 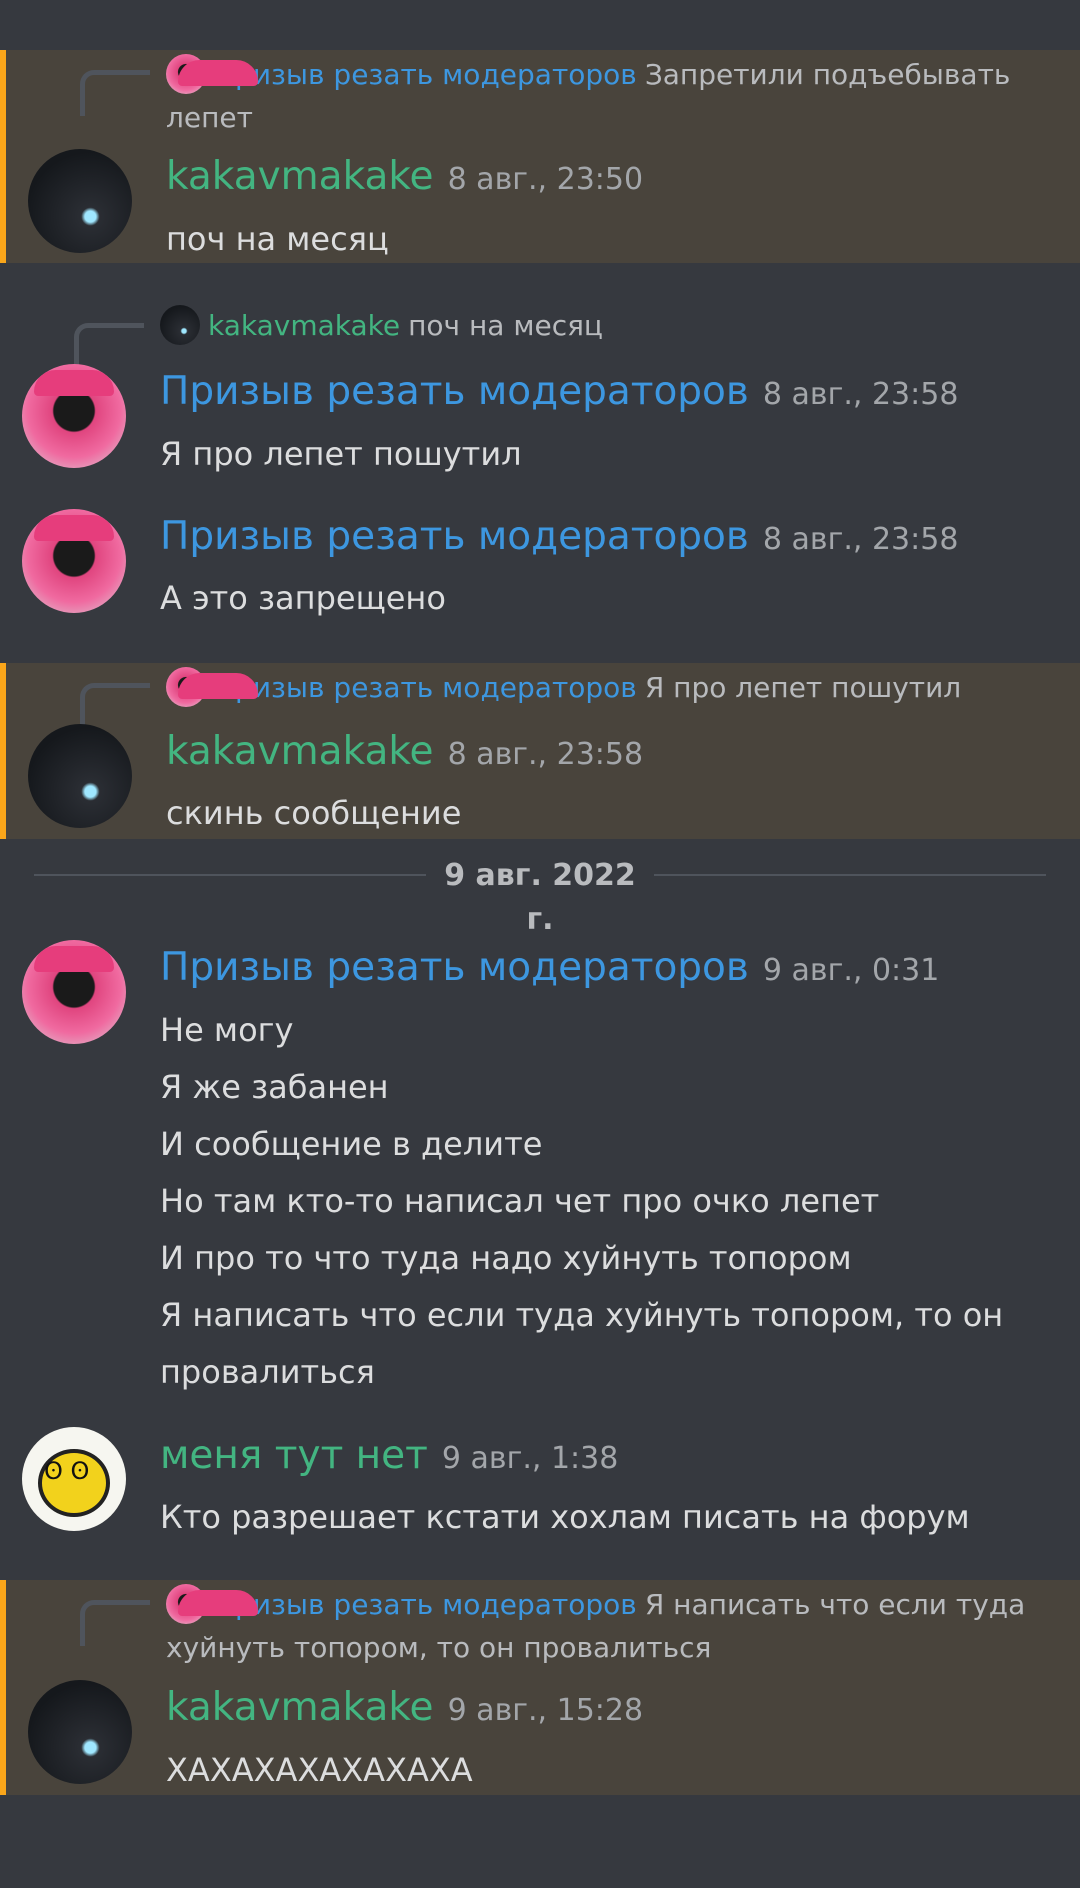 I want to click on message-text: ХАХАХАХАХАХАХА, so click(x=603, y=1770).